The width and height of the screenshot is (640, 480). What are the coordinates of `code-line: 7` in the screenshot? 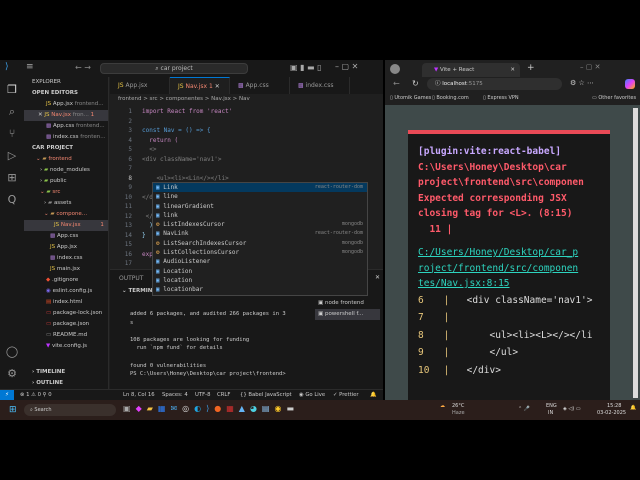 It's located at (246, 169).